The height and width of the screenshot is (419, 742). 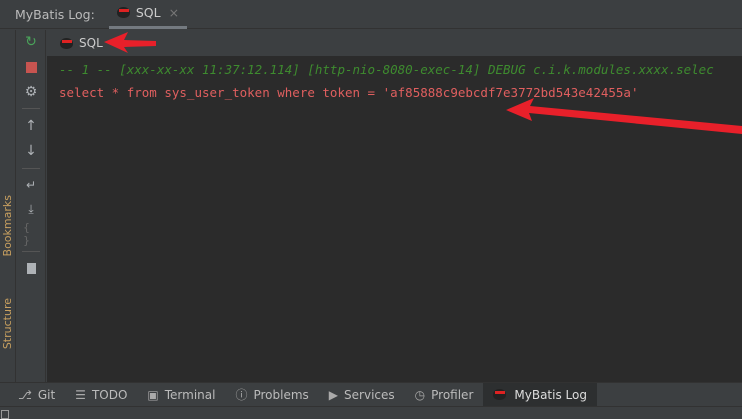 I want to click on left-stripe: Bookmarks Structure, so click(x=8, y=218).